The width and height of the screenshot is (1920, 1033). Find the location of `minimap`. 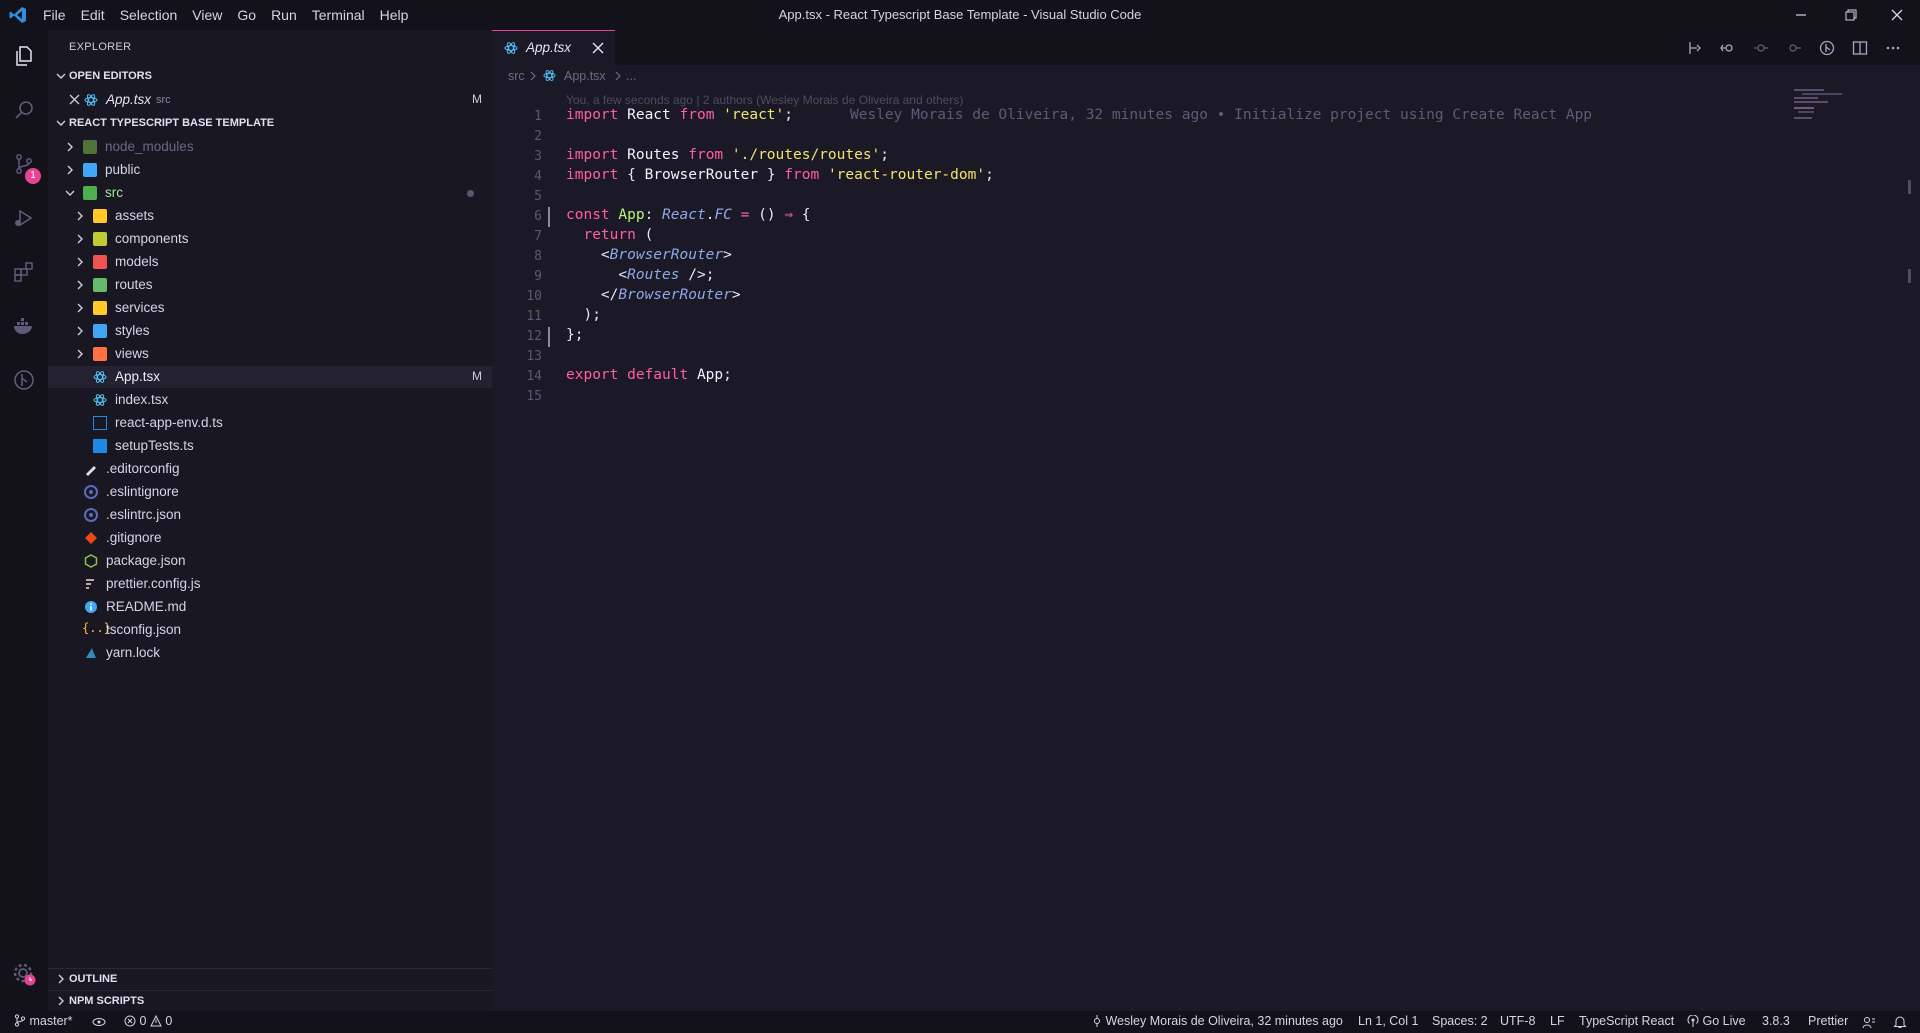

minimap is located at coordinates (1824, 109).